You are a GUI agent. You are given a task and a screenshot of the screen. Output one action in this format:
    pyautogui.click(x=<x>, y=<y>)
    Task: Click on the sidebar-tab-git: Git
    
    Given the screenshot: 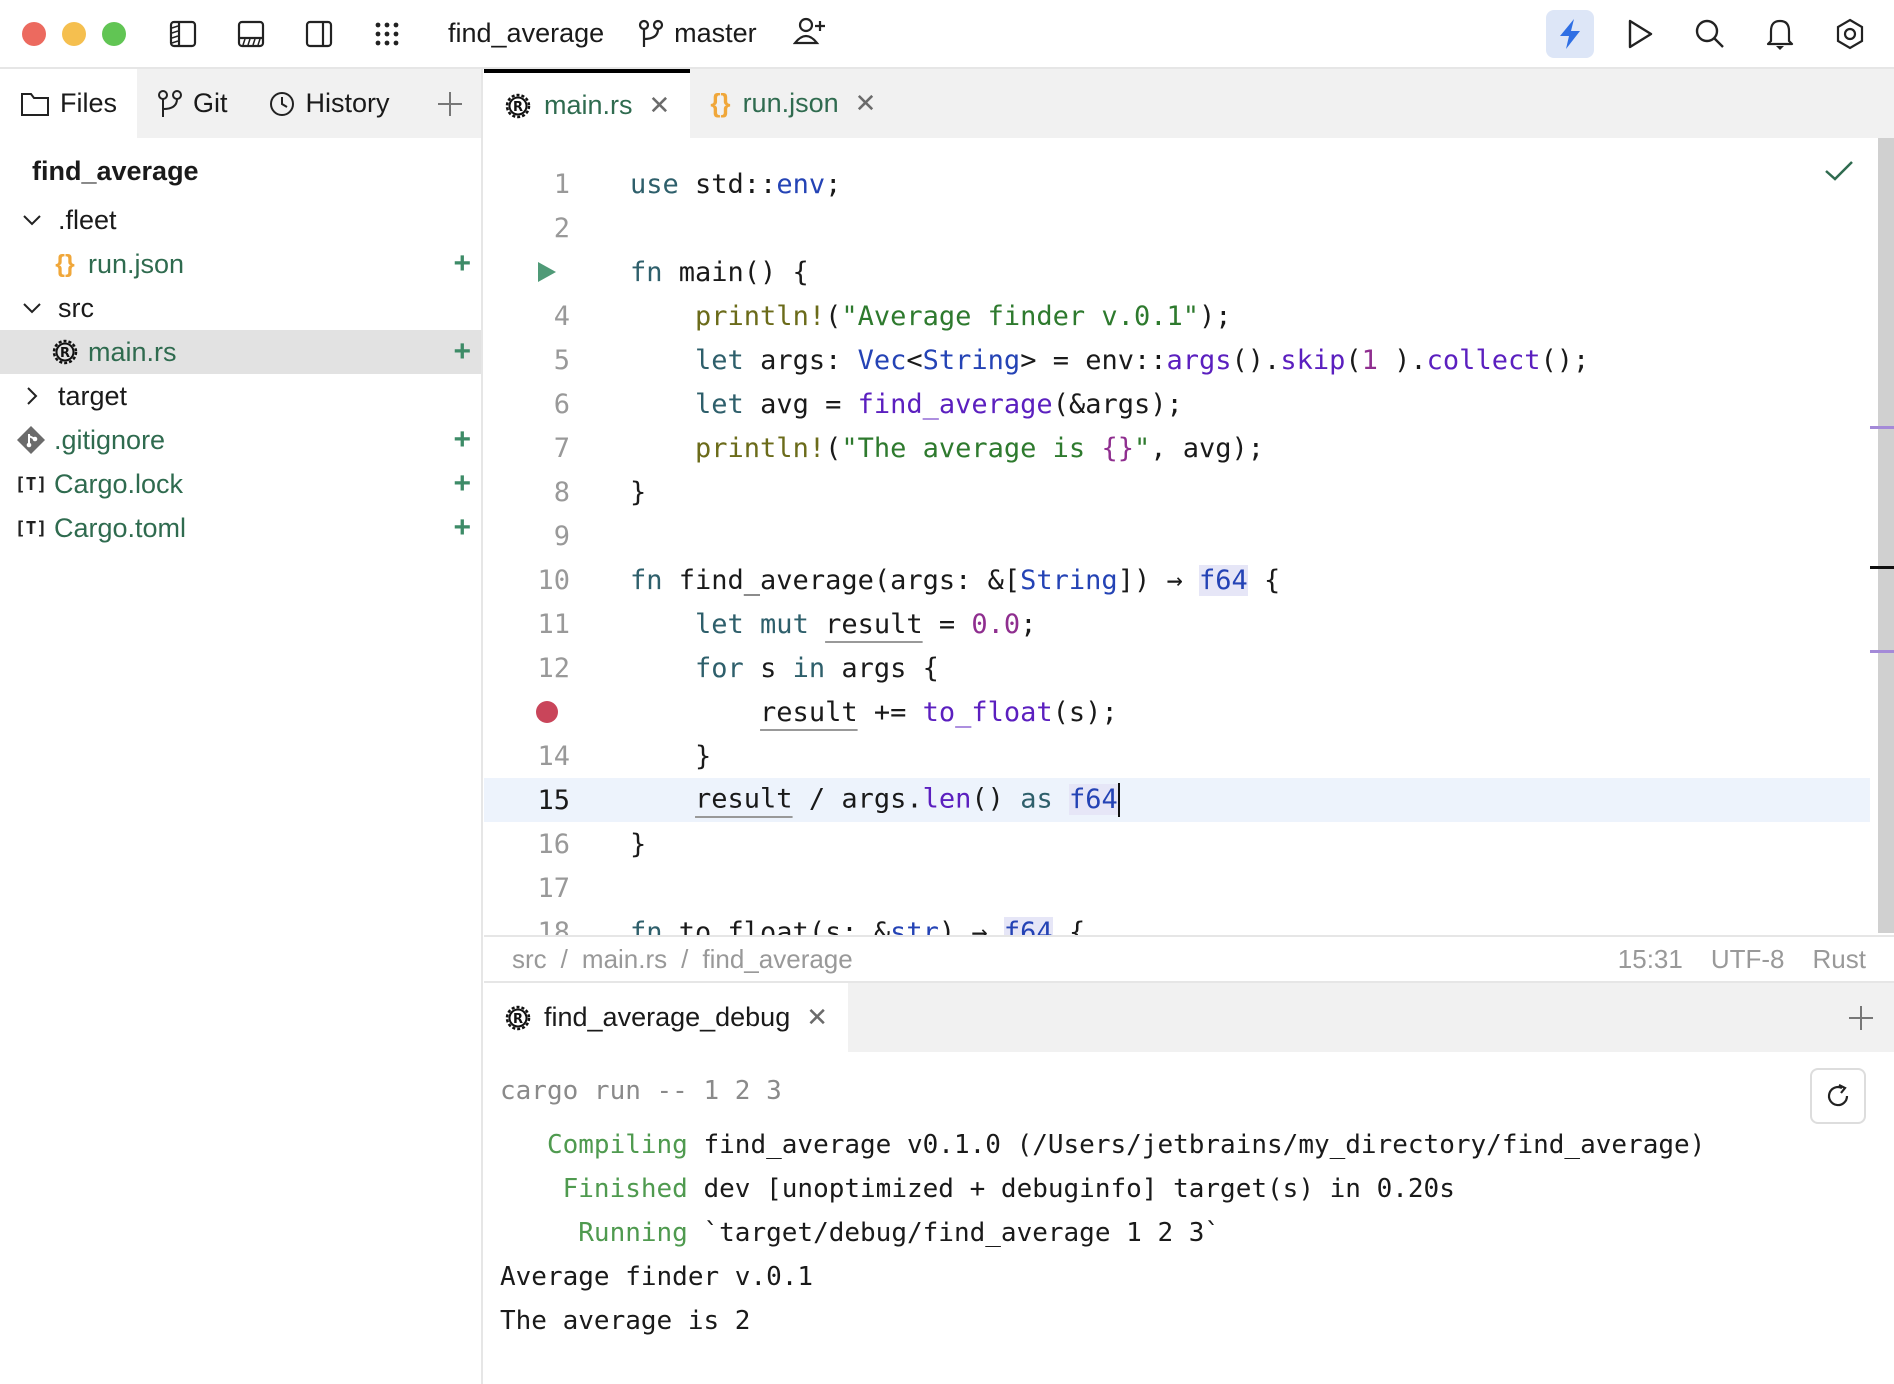 What is the action you would take?
    pyautogui.click(x=192, y=103)
    